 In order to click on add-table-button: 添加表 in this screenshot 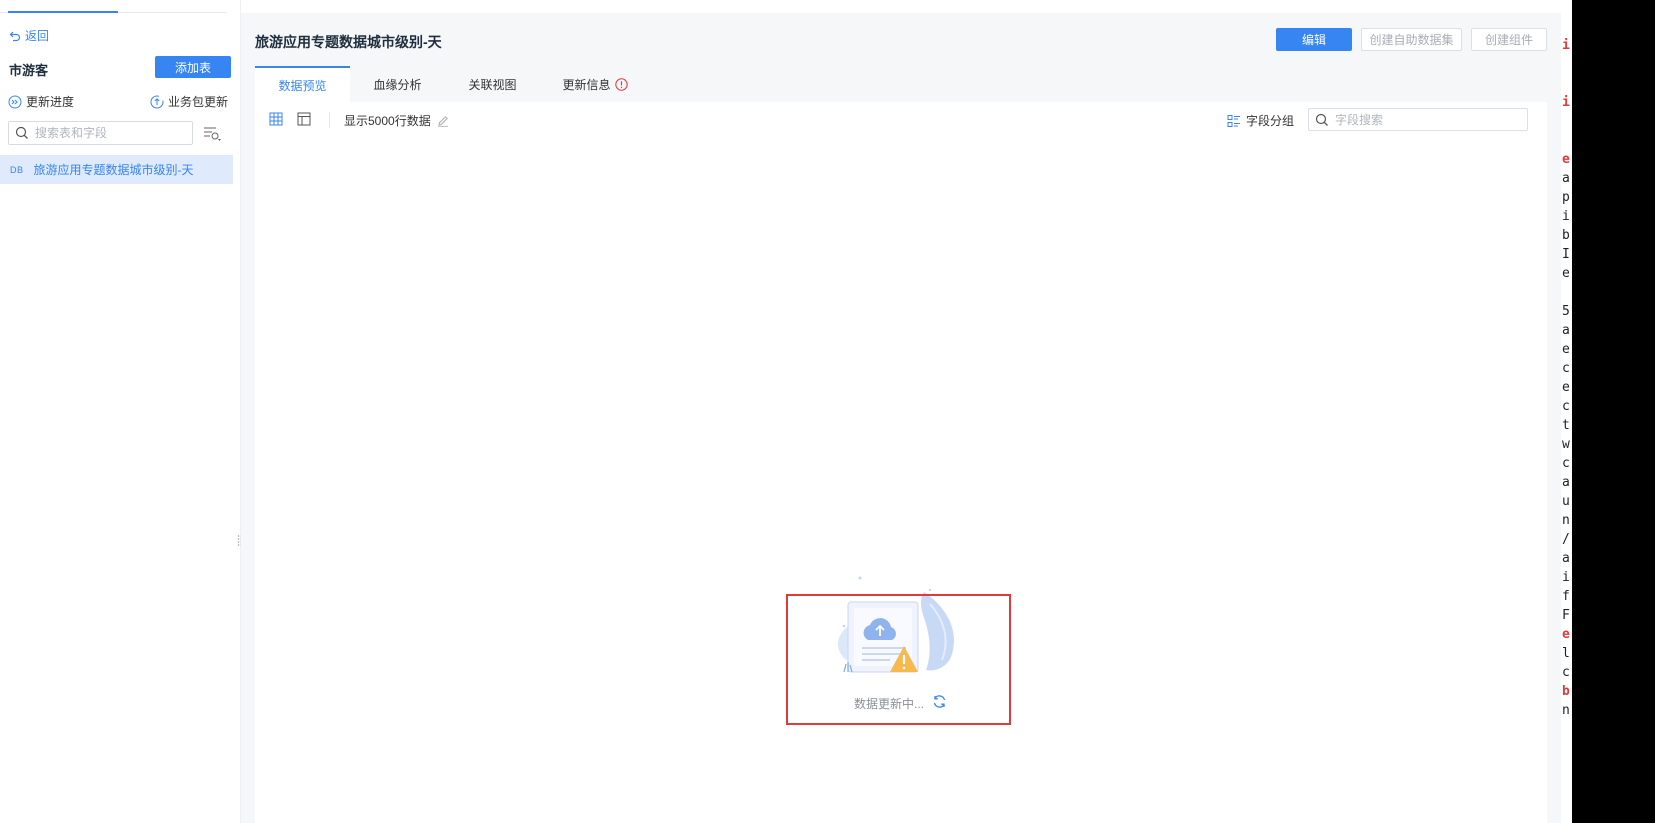, I will do `click(193, 67)`.